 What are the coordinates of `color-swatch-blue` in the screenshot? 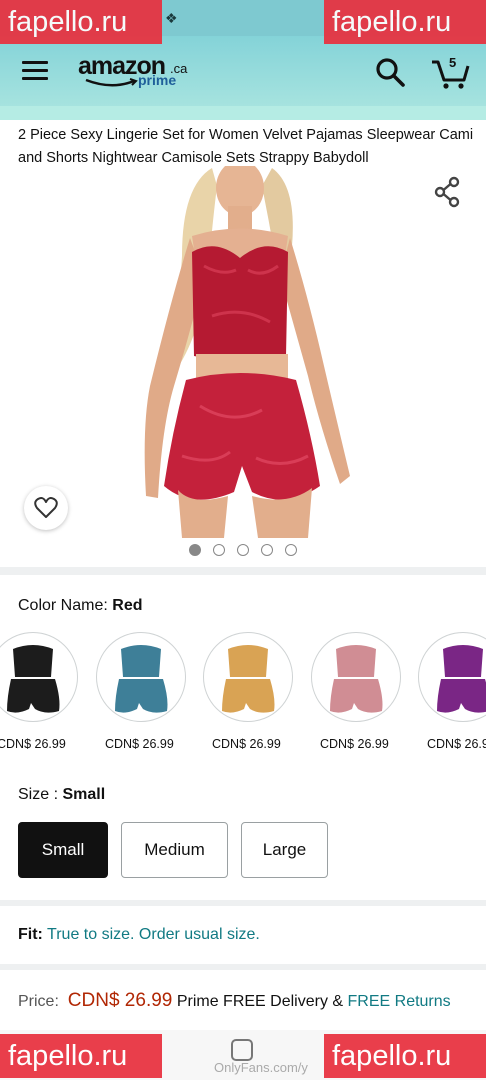 It's located at (141, 677).